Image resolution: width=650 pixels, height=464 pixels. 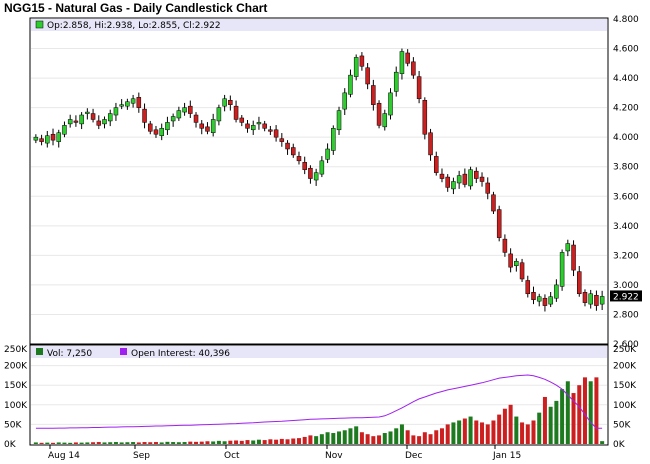 What do you see at coordinates (625, 386) in the screenshot?
I see `volume-tick-label-right: 150K` at bounding box center [625, 386].